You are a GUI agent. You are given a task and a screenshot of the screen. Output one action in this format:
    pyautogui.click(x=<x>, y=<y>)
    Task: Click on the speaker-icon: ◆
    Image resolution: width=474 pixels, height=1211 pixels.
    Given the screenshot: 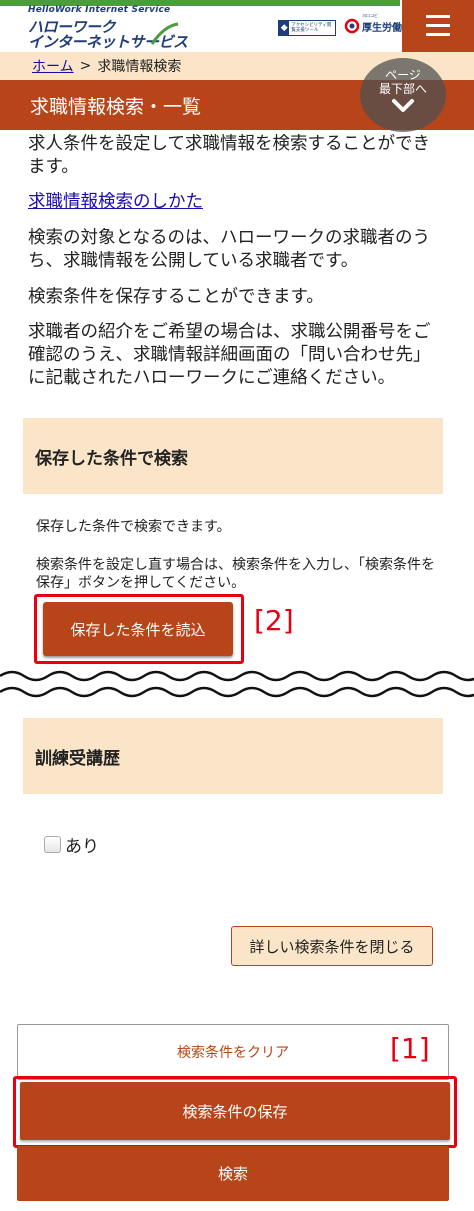 What is the action you would take?
    pyautogui.click(x=284, y=28)
    